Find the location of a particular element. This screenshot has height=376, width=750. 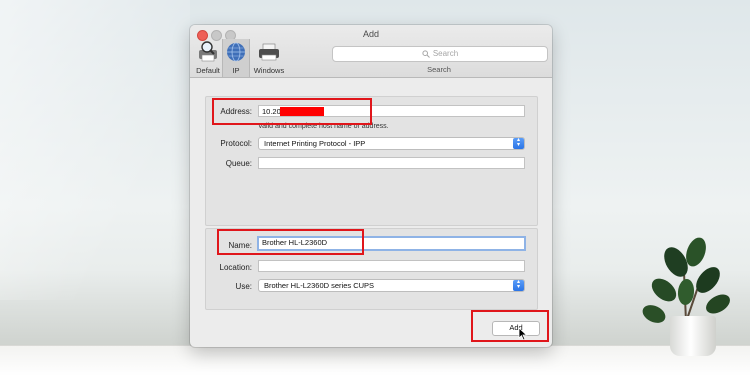

protocol-label: Protocol: is located at coordinates (236, 143).